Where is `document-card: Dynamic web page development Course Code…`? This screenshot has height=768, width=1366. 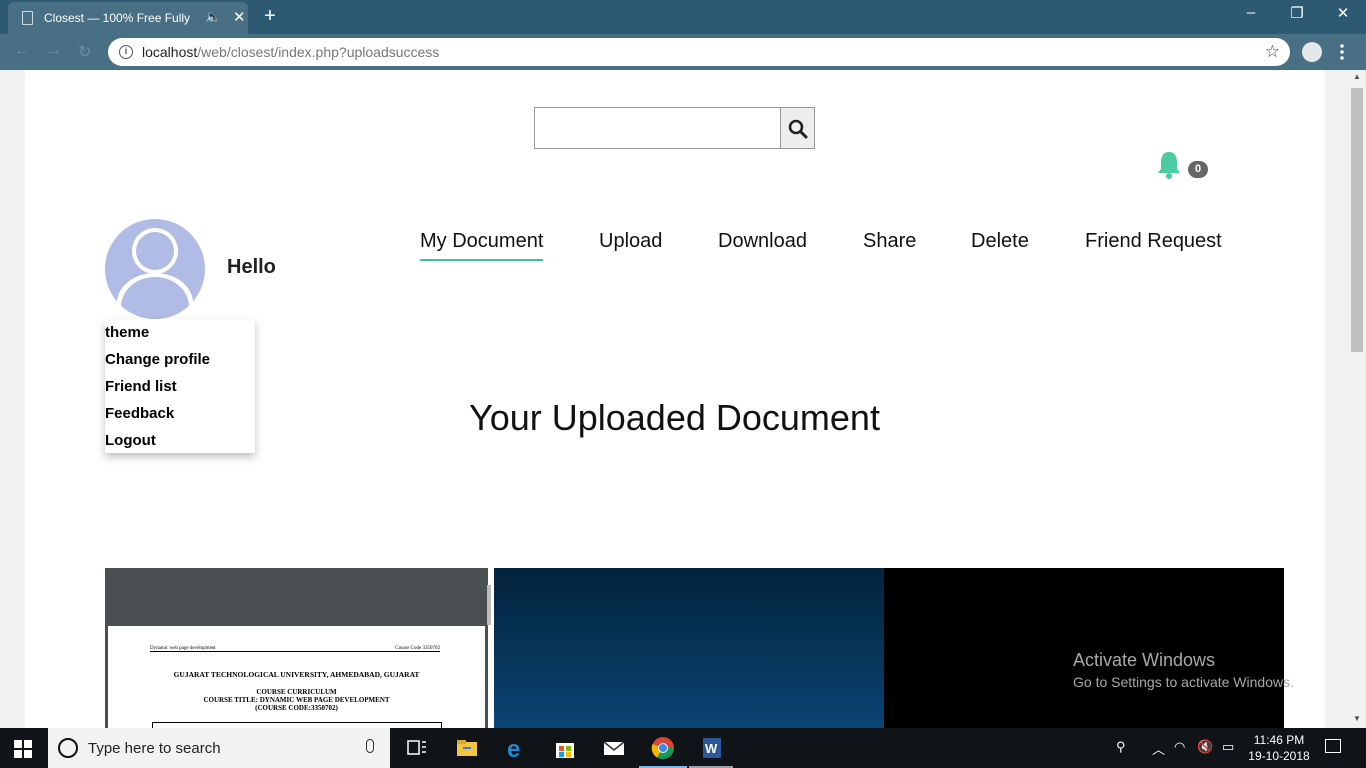 document-card: Dynamic web page development Course Code… is located at coordinates (298, 648).